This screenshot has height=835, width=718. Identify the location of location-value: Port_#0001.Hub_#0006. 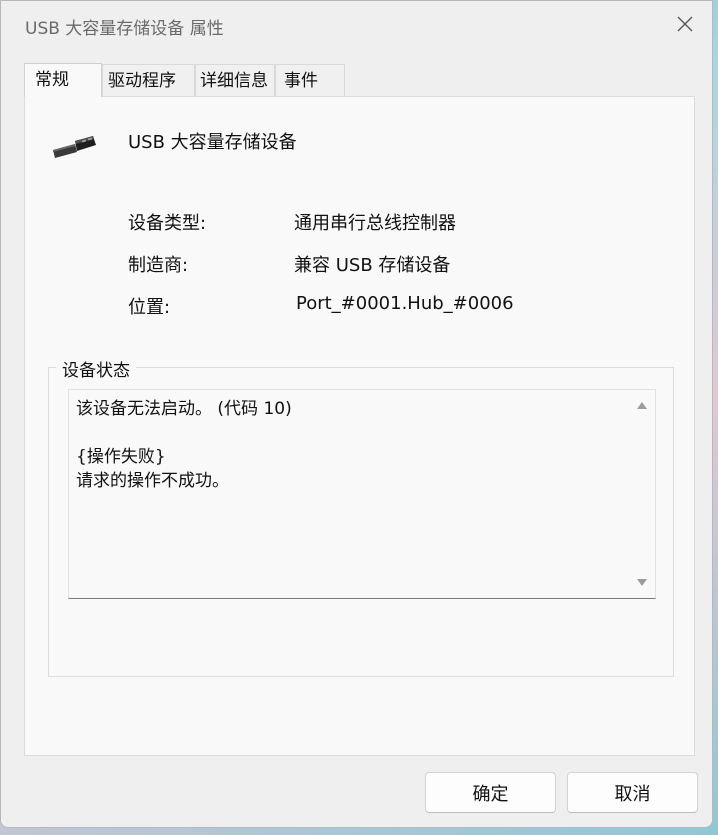
(405, 303).